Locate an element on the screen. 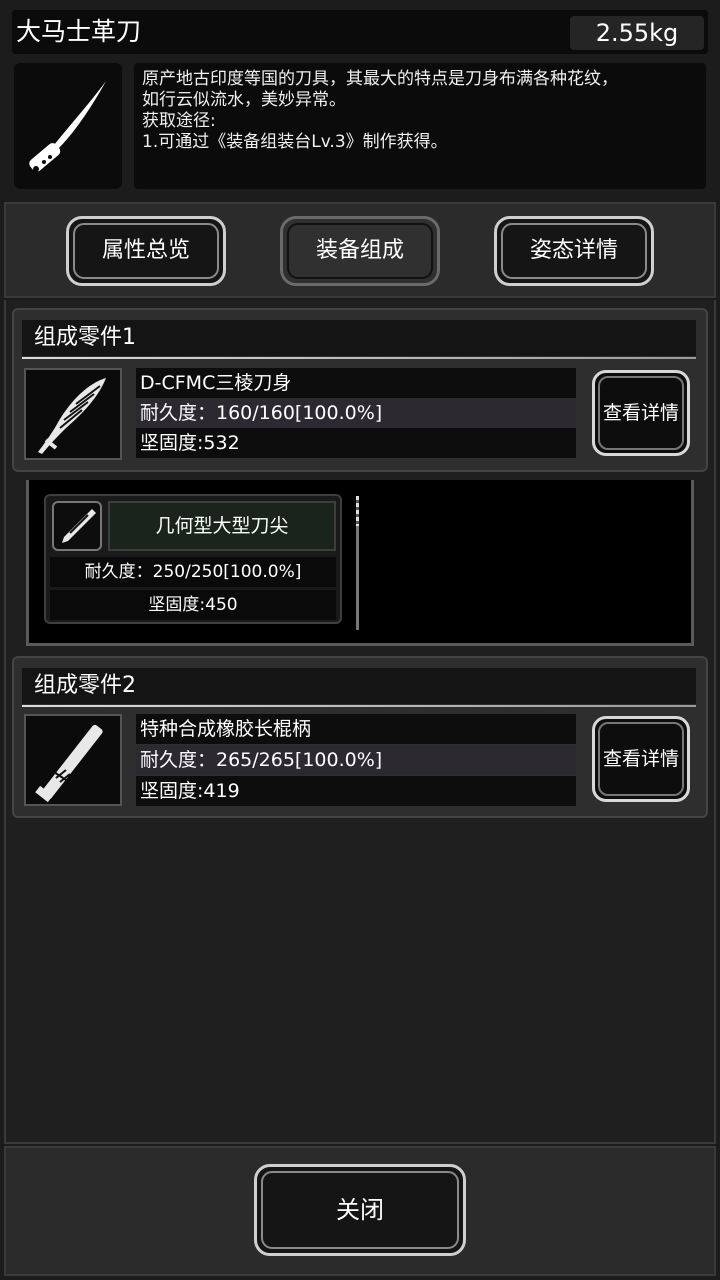 The image size is (720, 1280). item-weight: 2.55kg is located at coordinates (637, 33).